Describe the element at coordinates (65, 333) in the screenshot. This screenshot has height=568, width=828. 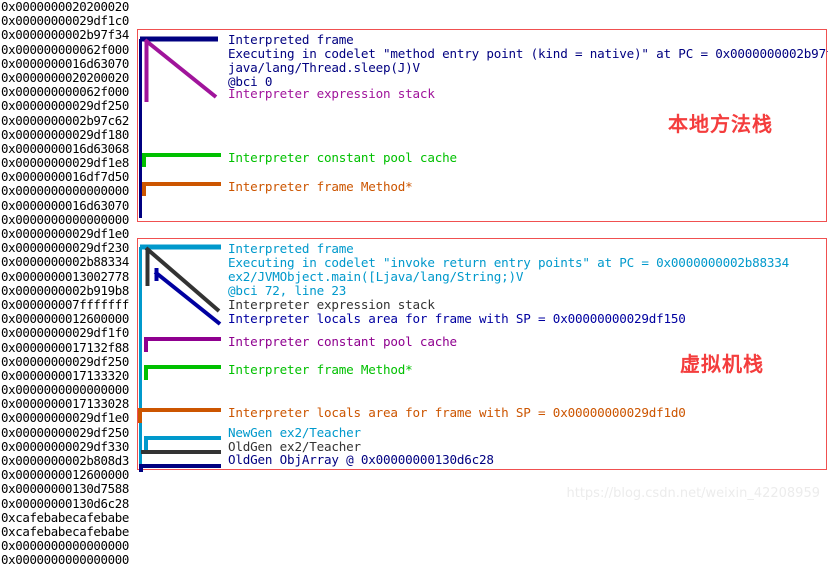
I see `memory-address-row: 0x00000000029df1f0` at that location.